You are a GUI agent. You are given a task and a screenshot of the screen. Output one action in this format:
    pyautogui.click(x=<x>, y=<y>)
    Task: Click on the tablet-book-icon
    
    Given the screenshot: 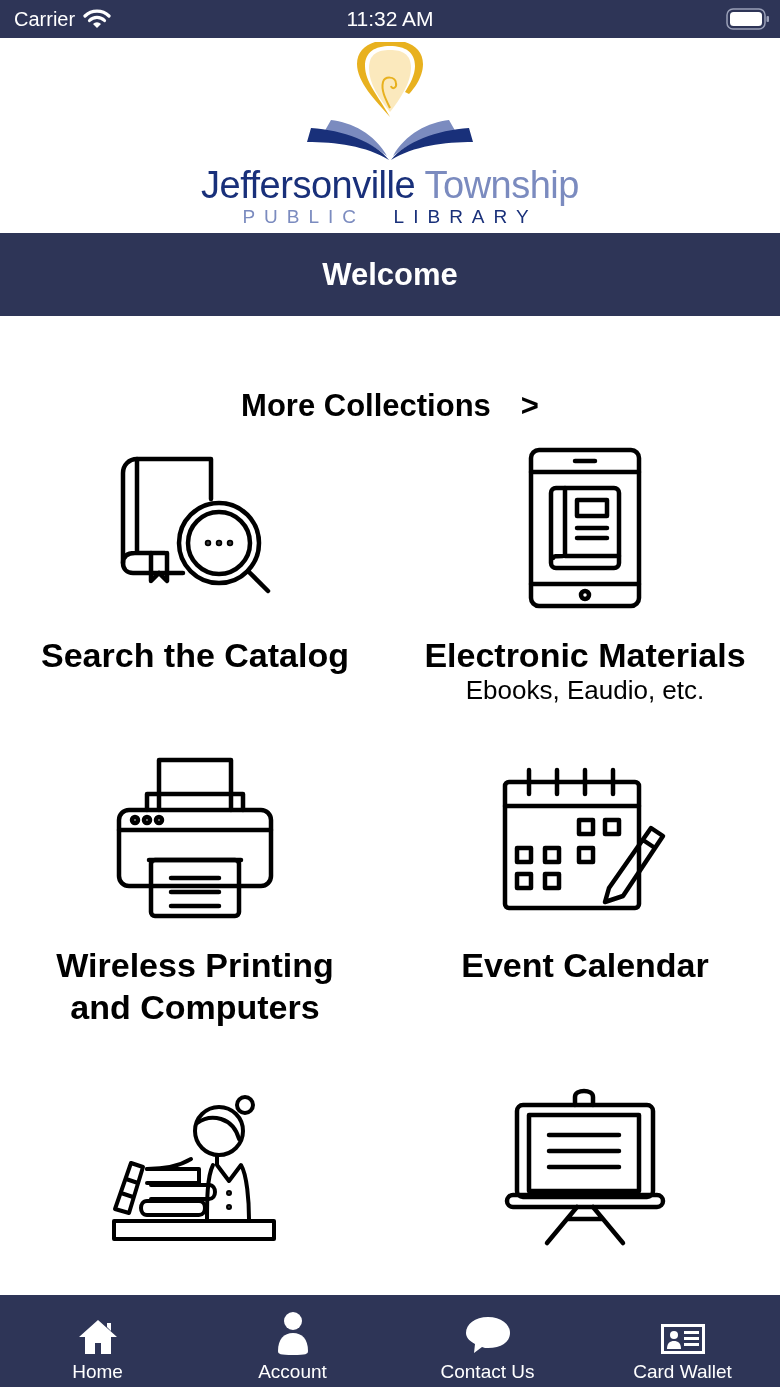 What is the action you would take?
    pyautogui.click(x=585, y=528)
    